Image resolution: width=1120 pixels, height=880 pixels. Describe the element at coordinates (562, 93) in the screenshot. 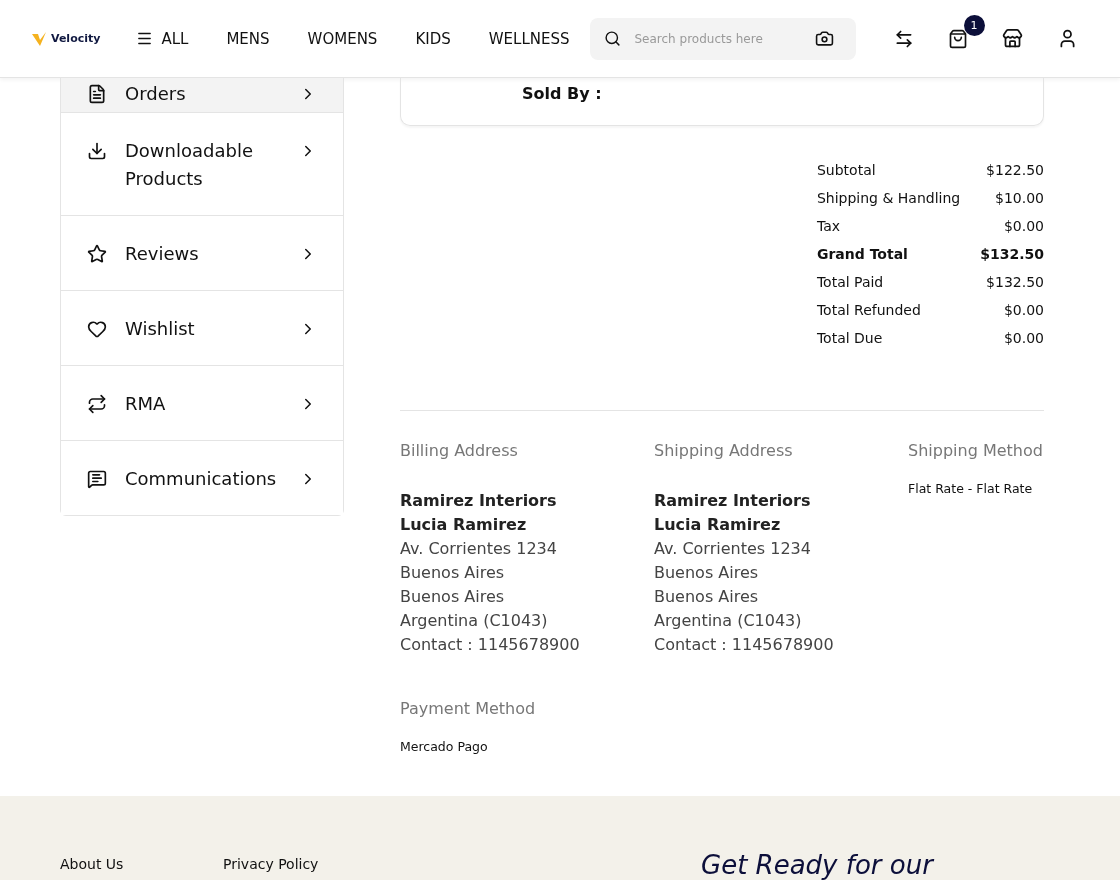

I see `sold-by-label: Sold By :` at that location.